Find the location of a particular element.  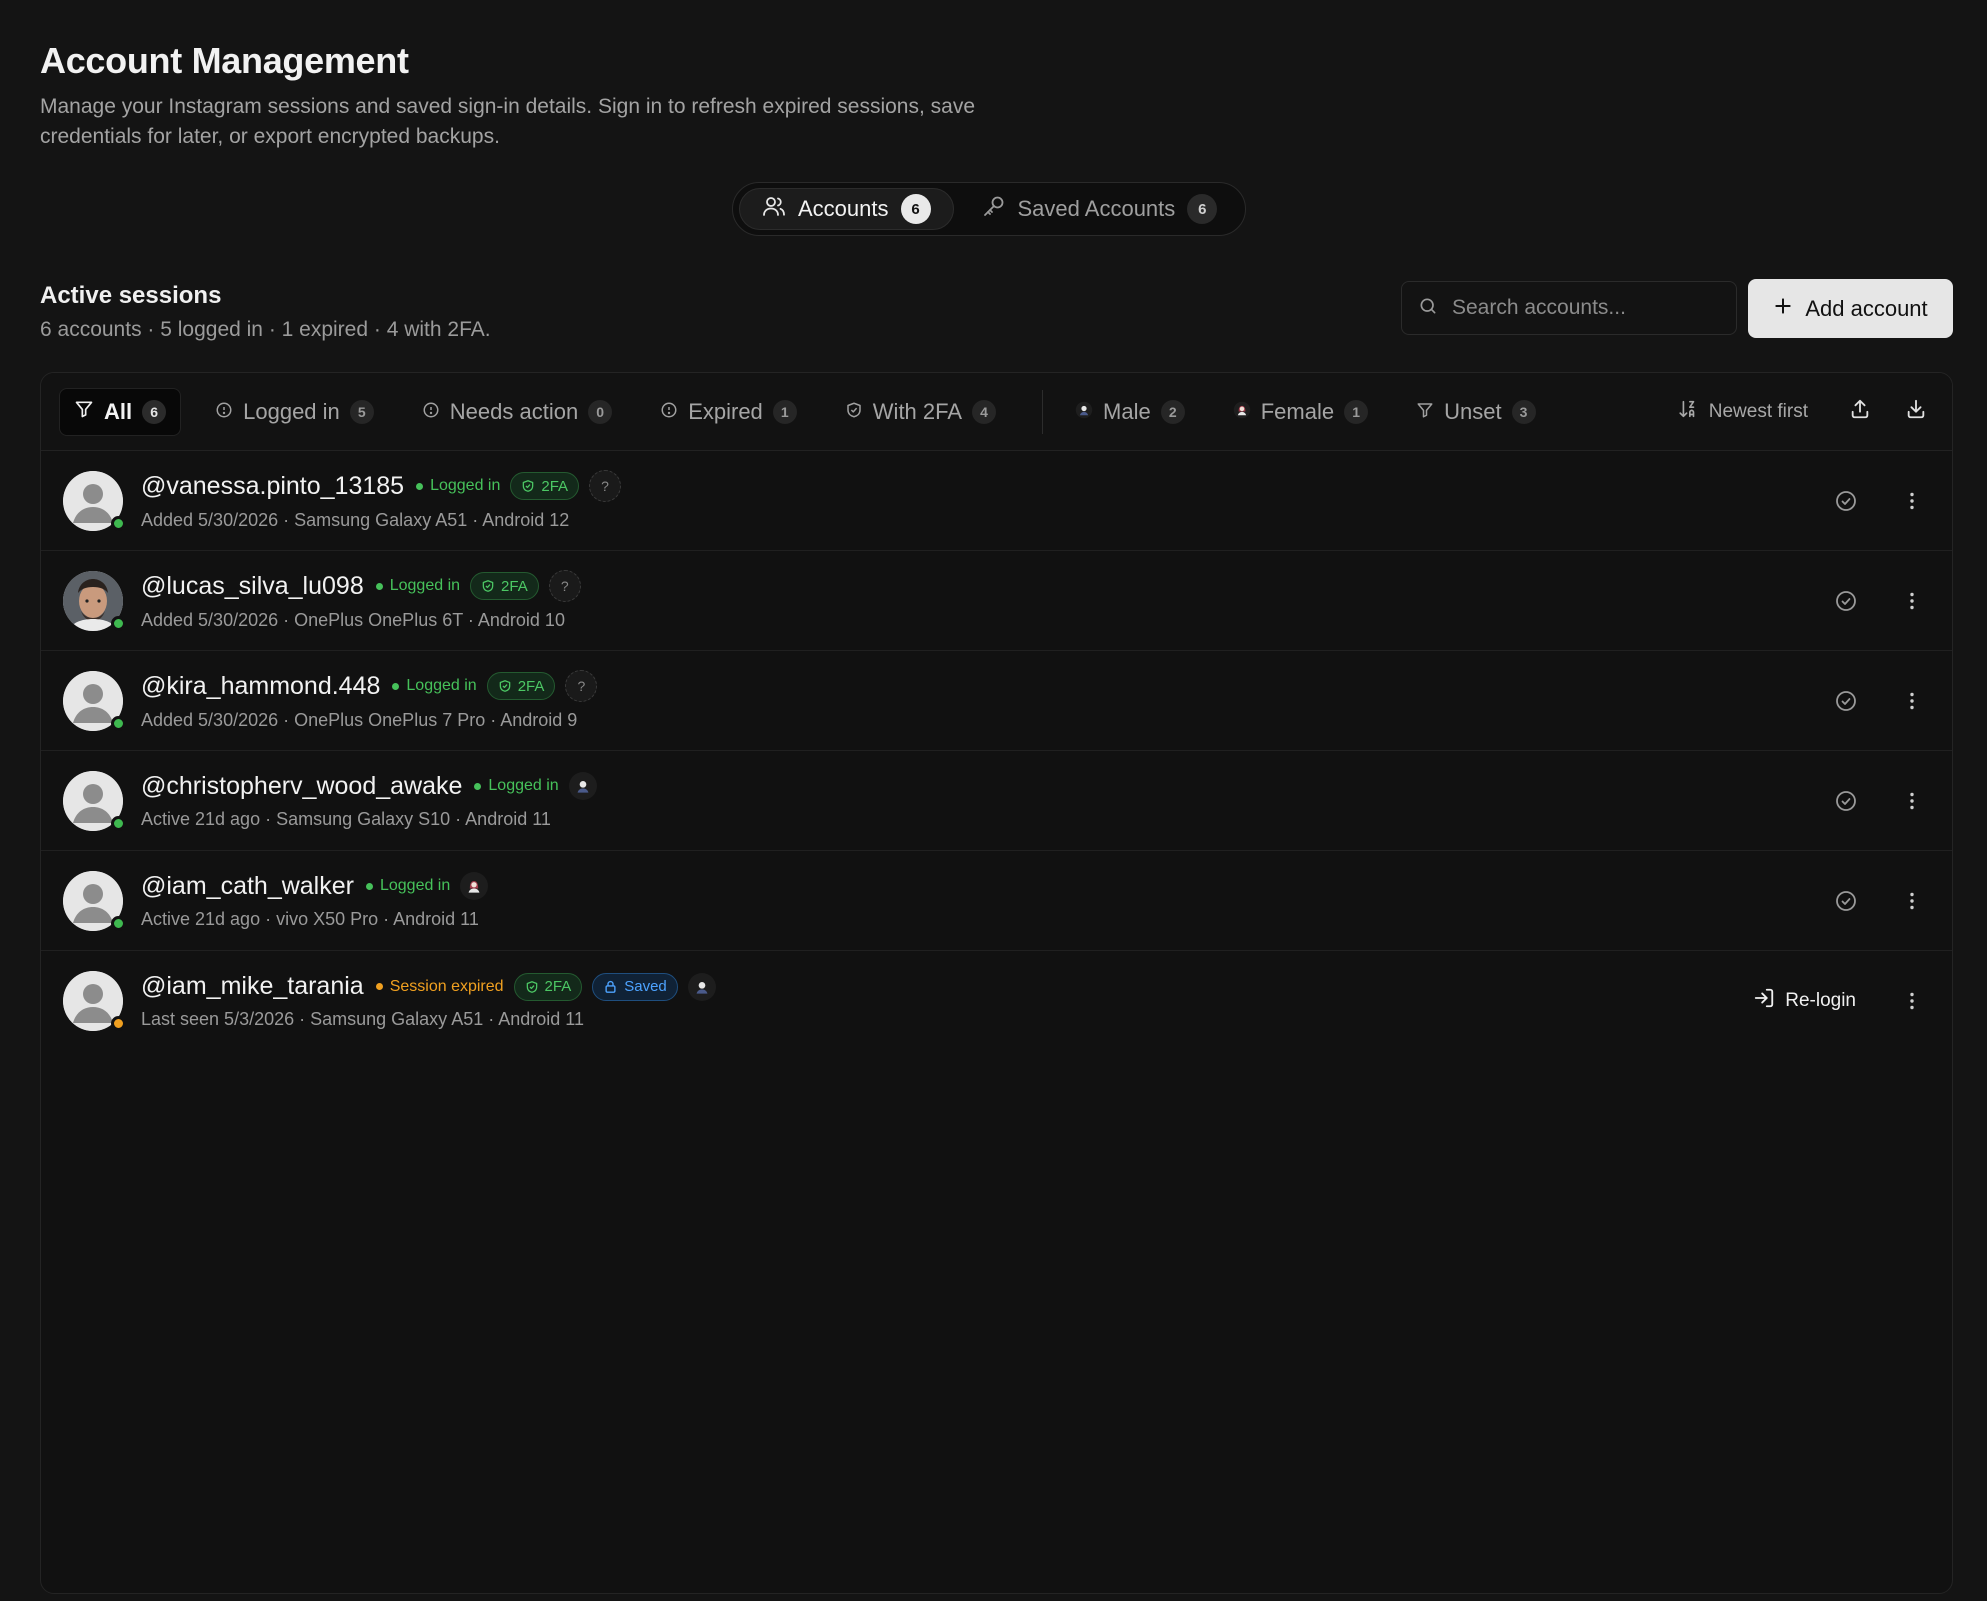

filter-needs-action-count: 0 is located at coordinates (600, 411).